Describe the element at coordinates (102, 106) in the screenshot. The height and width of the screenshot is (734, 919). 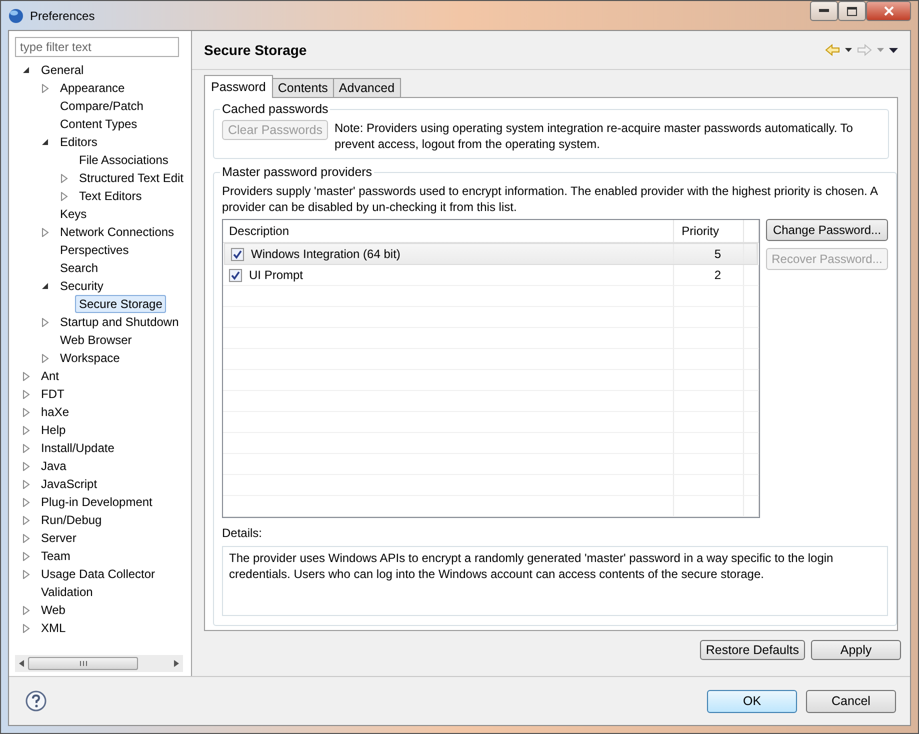
I see `tree-item: Compare/Patch` at that location.